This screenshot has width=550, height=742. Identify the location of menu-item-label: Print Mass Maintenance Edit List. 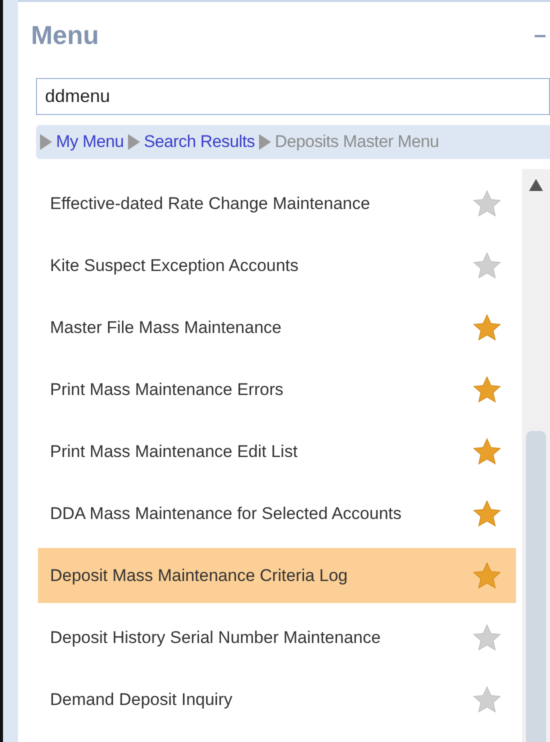
(174, 451).